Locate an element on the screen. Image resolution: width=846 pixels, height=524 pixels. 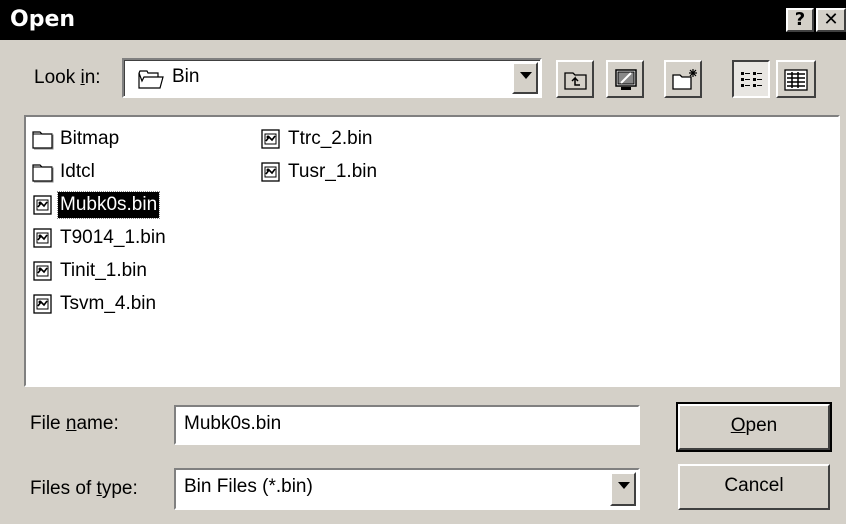
details-view-button is located at coordinates (796, 79).